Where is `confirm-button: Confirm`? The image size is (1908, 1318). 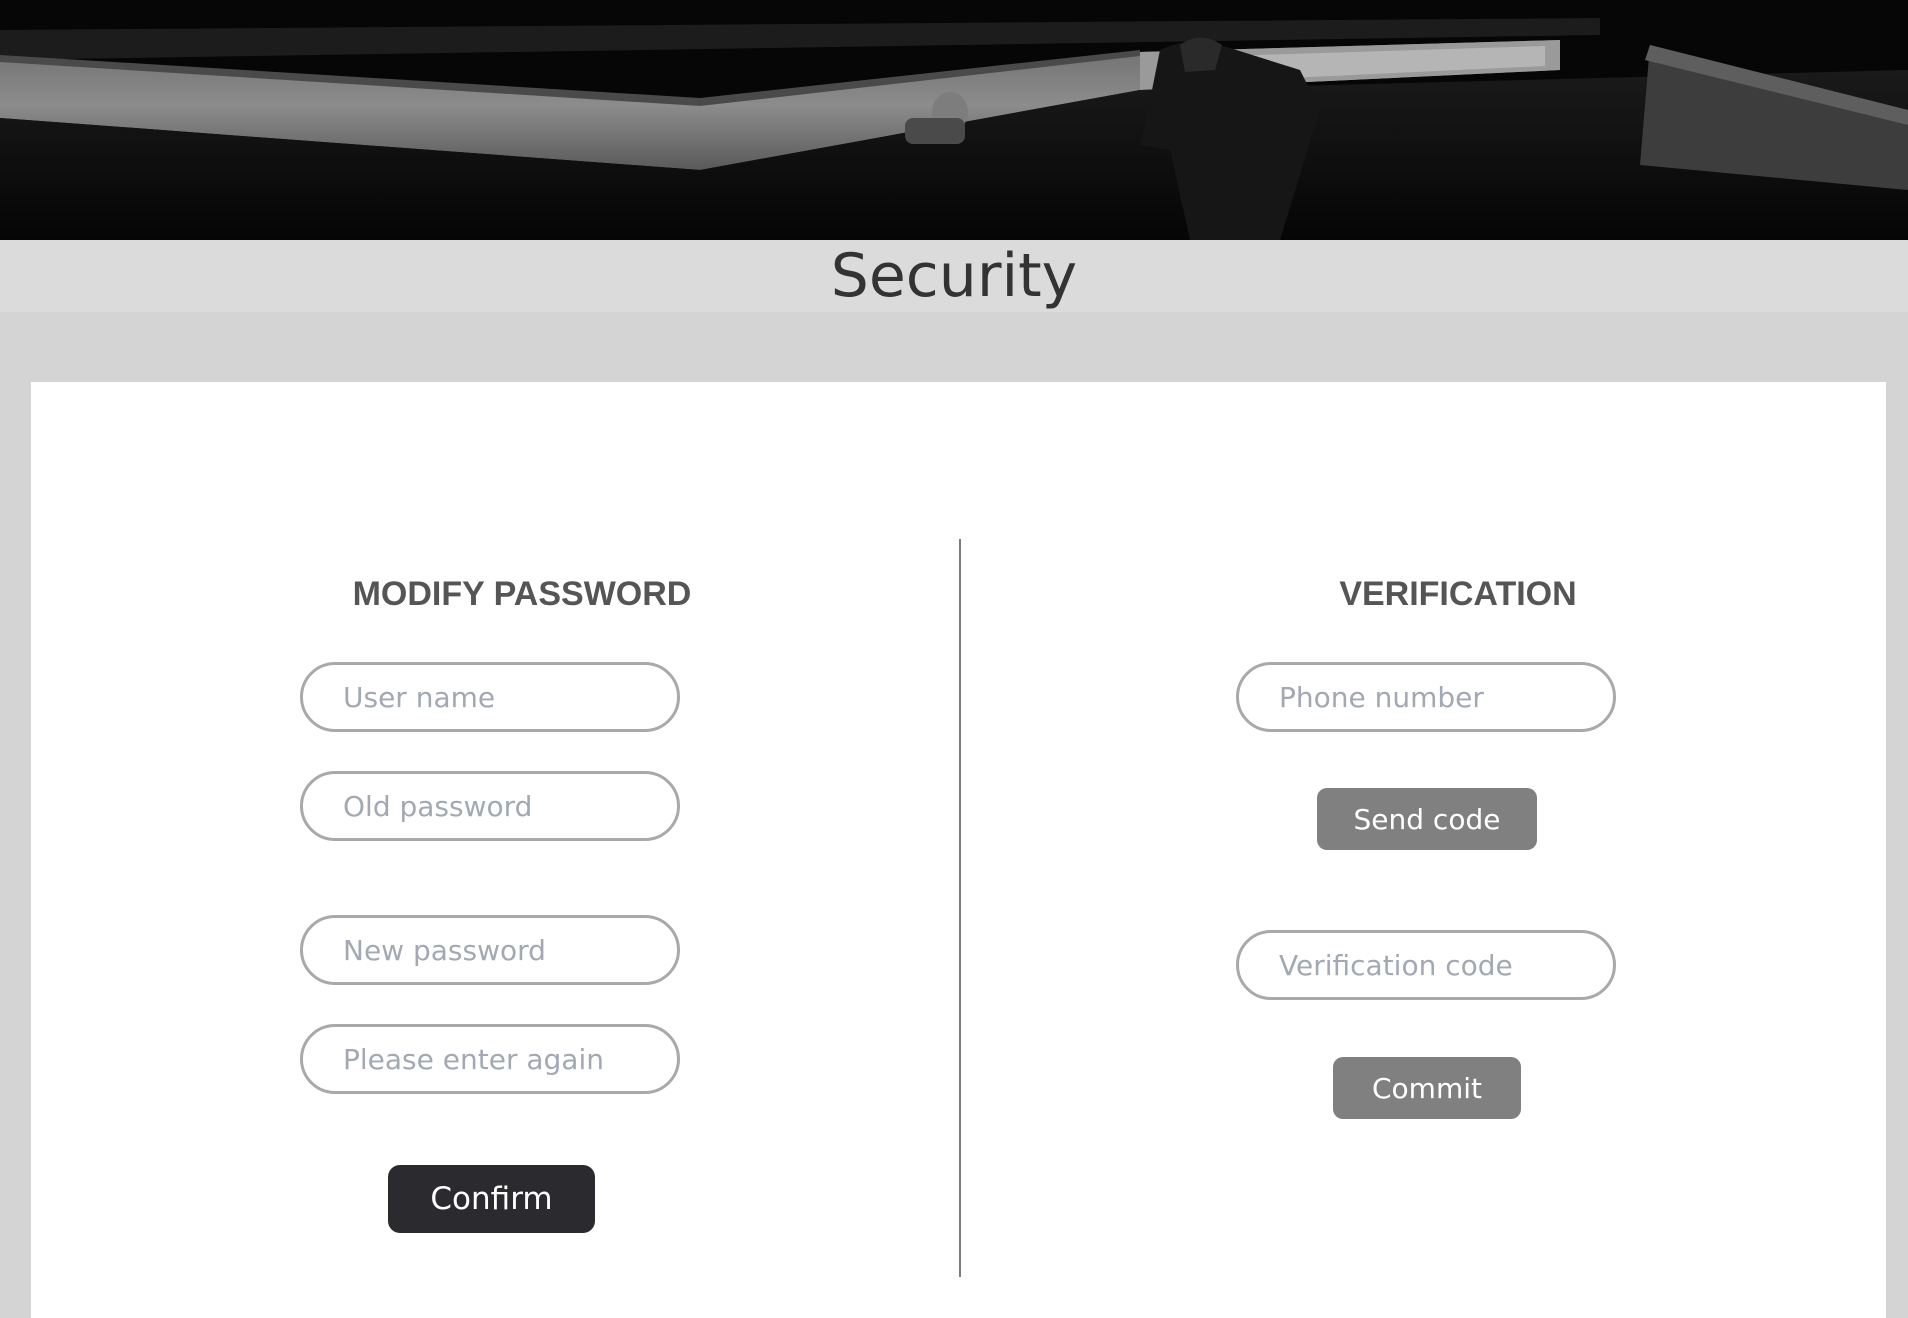 confirm-button: Confirm is located at coordinates (491, 1199).